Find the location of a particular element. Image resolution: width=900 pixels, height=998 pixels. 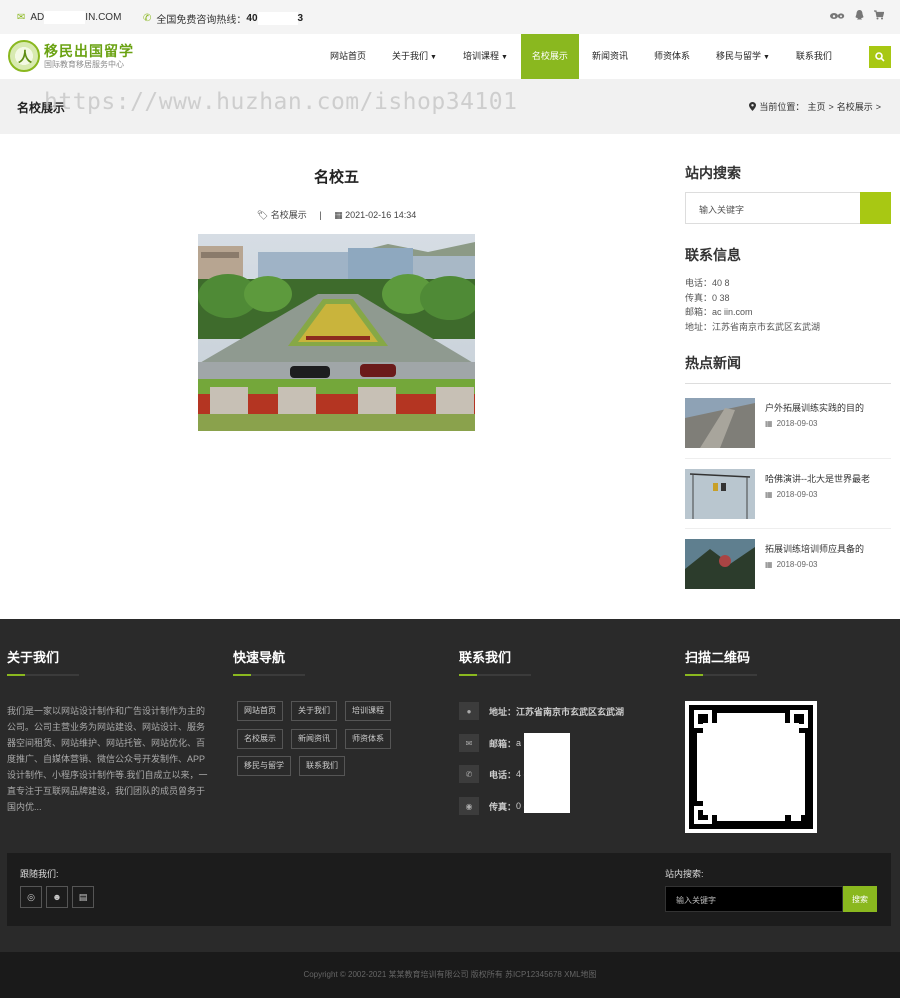

contact-label: 地址： is located at coordinates (503, 711).